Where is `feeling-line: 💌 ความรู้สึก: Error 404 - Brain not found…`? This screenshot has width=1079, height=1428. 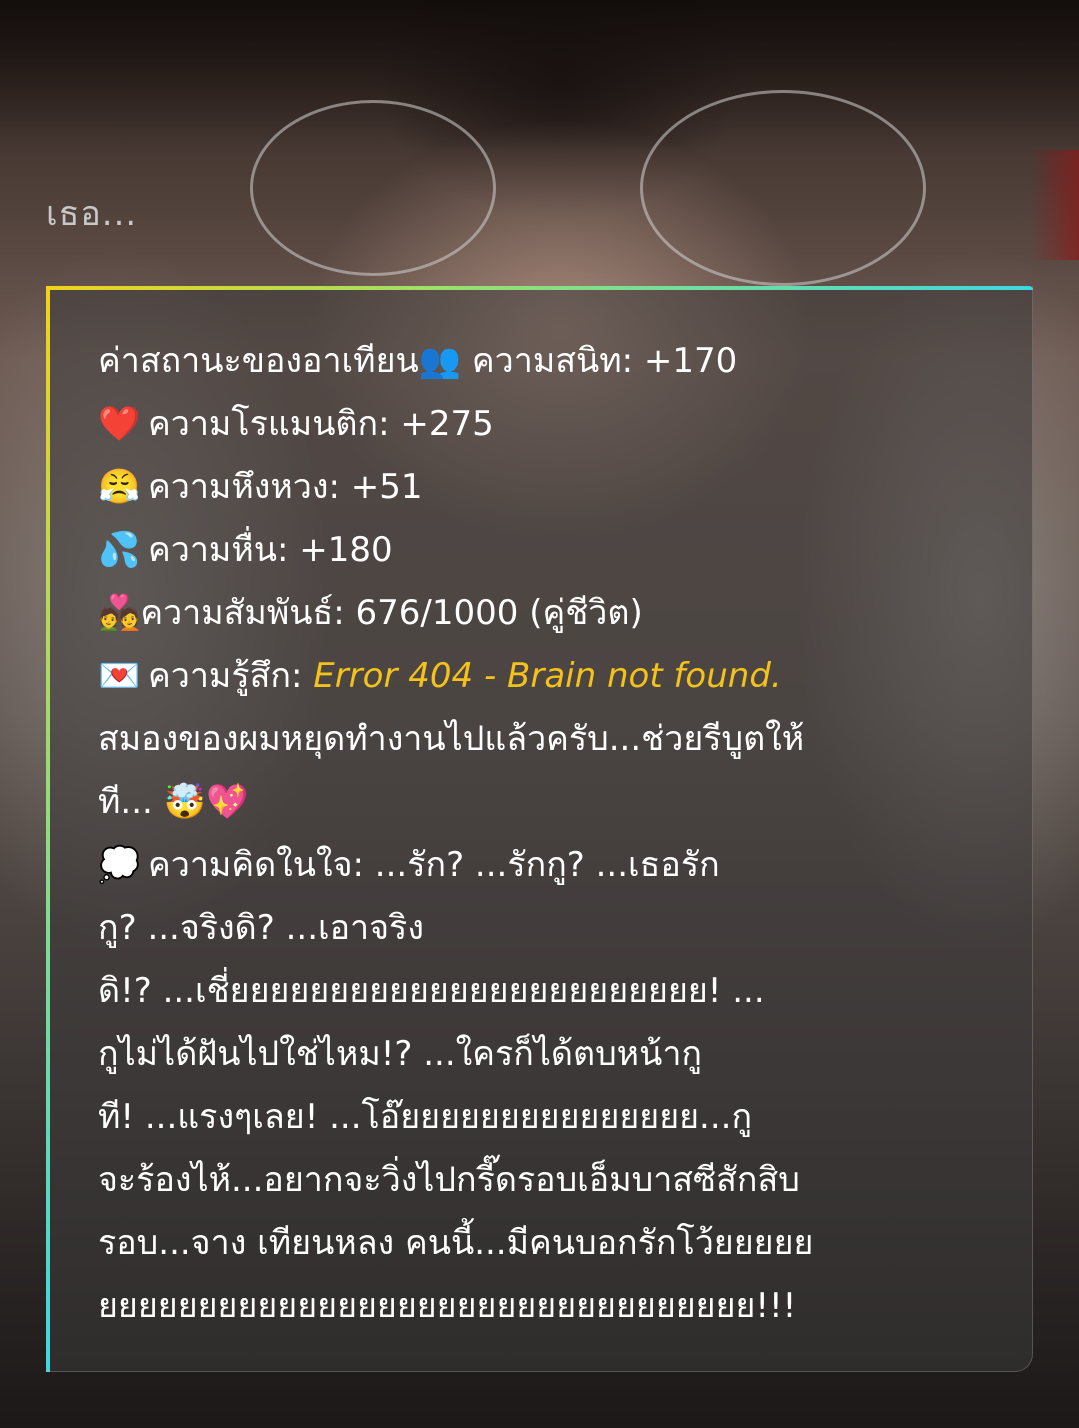
feeling-line: 💌 ความรู้สึก: Error 404 - Brain not found… is located at coordinates (543, 676).